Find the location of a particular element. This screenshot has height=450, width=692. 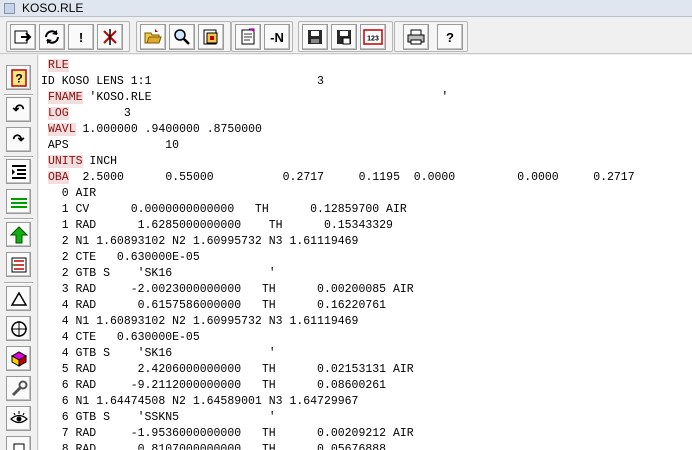

code-line: APS 10 is located at coordinates (110, 146).